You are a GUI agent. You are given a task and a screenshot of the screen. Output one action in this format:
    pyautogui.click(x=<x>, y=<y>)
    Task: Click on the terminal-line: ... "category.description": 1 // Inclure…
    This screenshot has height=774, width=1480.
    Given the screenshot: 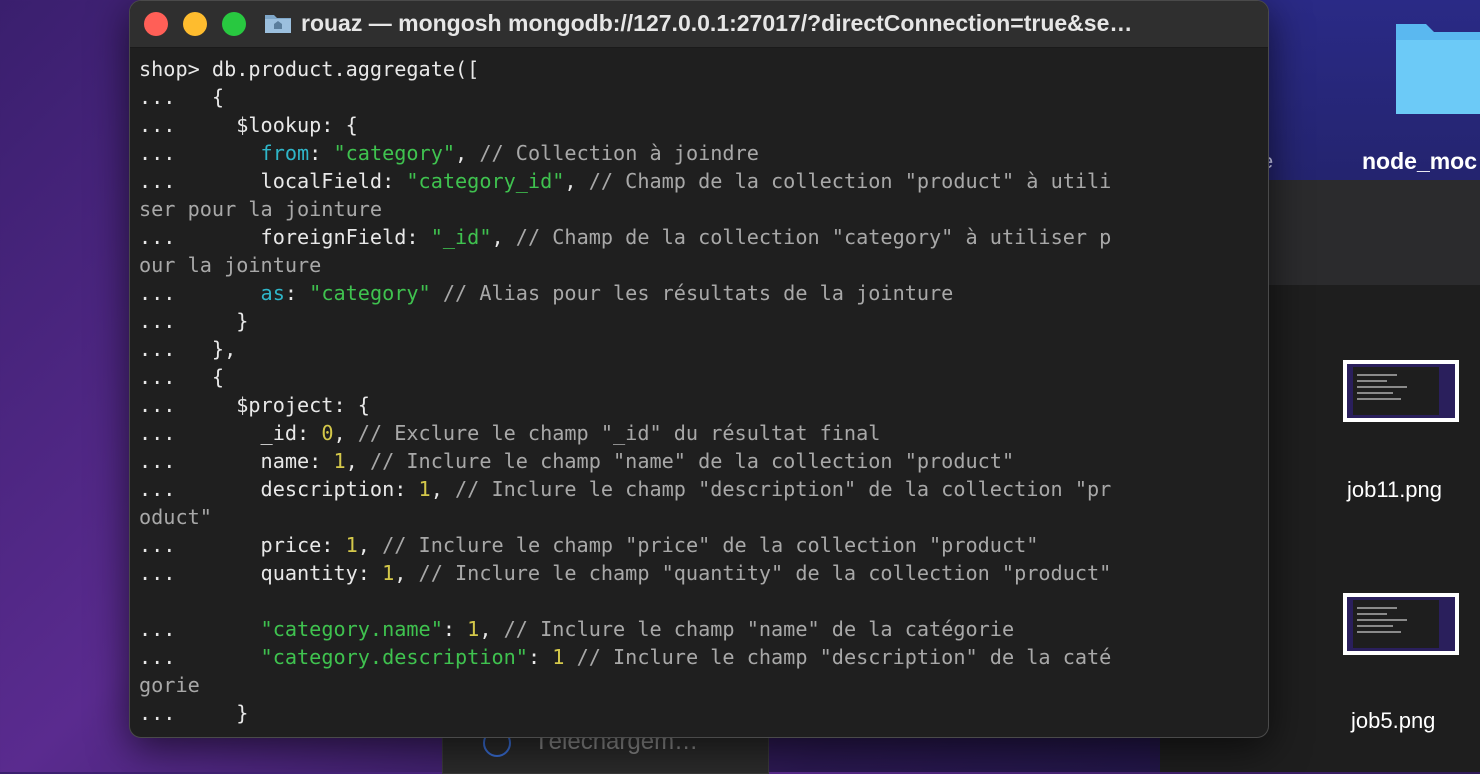 What is the action you would take?
    pyautogui.click(x=699, y=657)
    